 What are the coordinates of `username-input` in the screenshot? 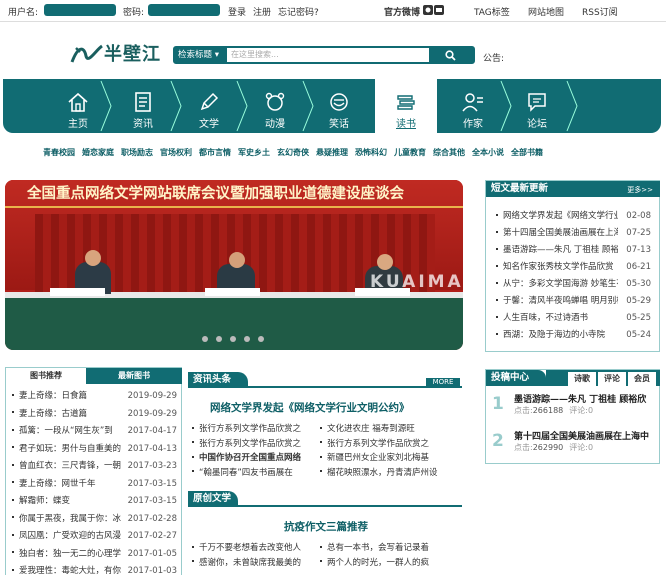 It's located at (80, 10).